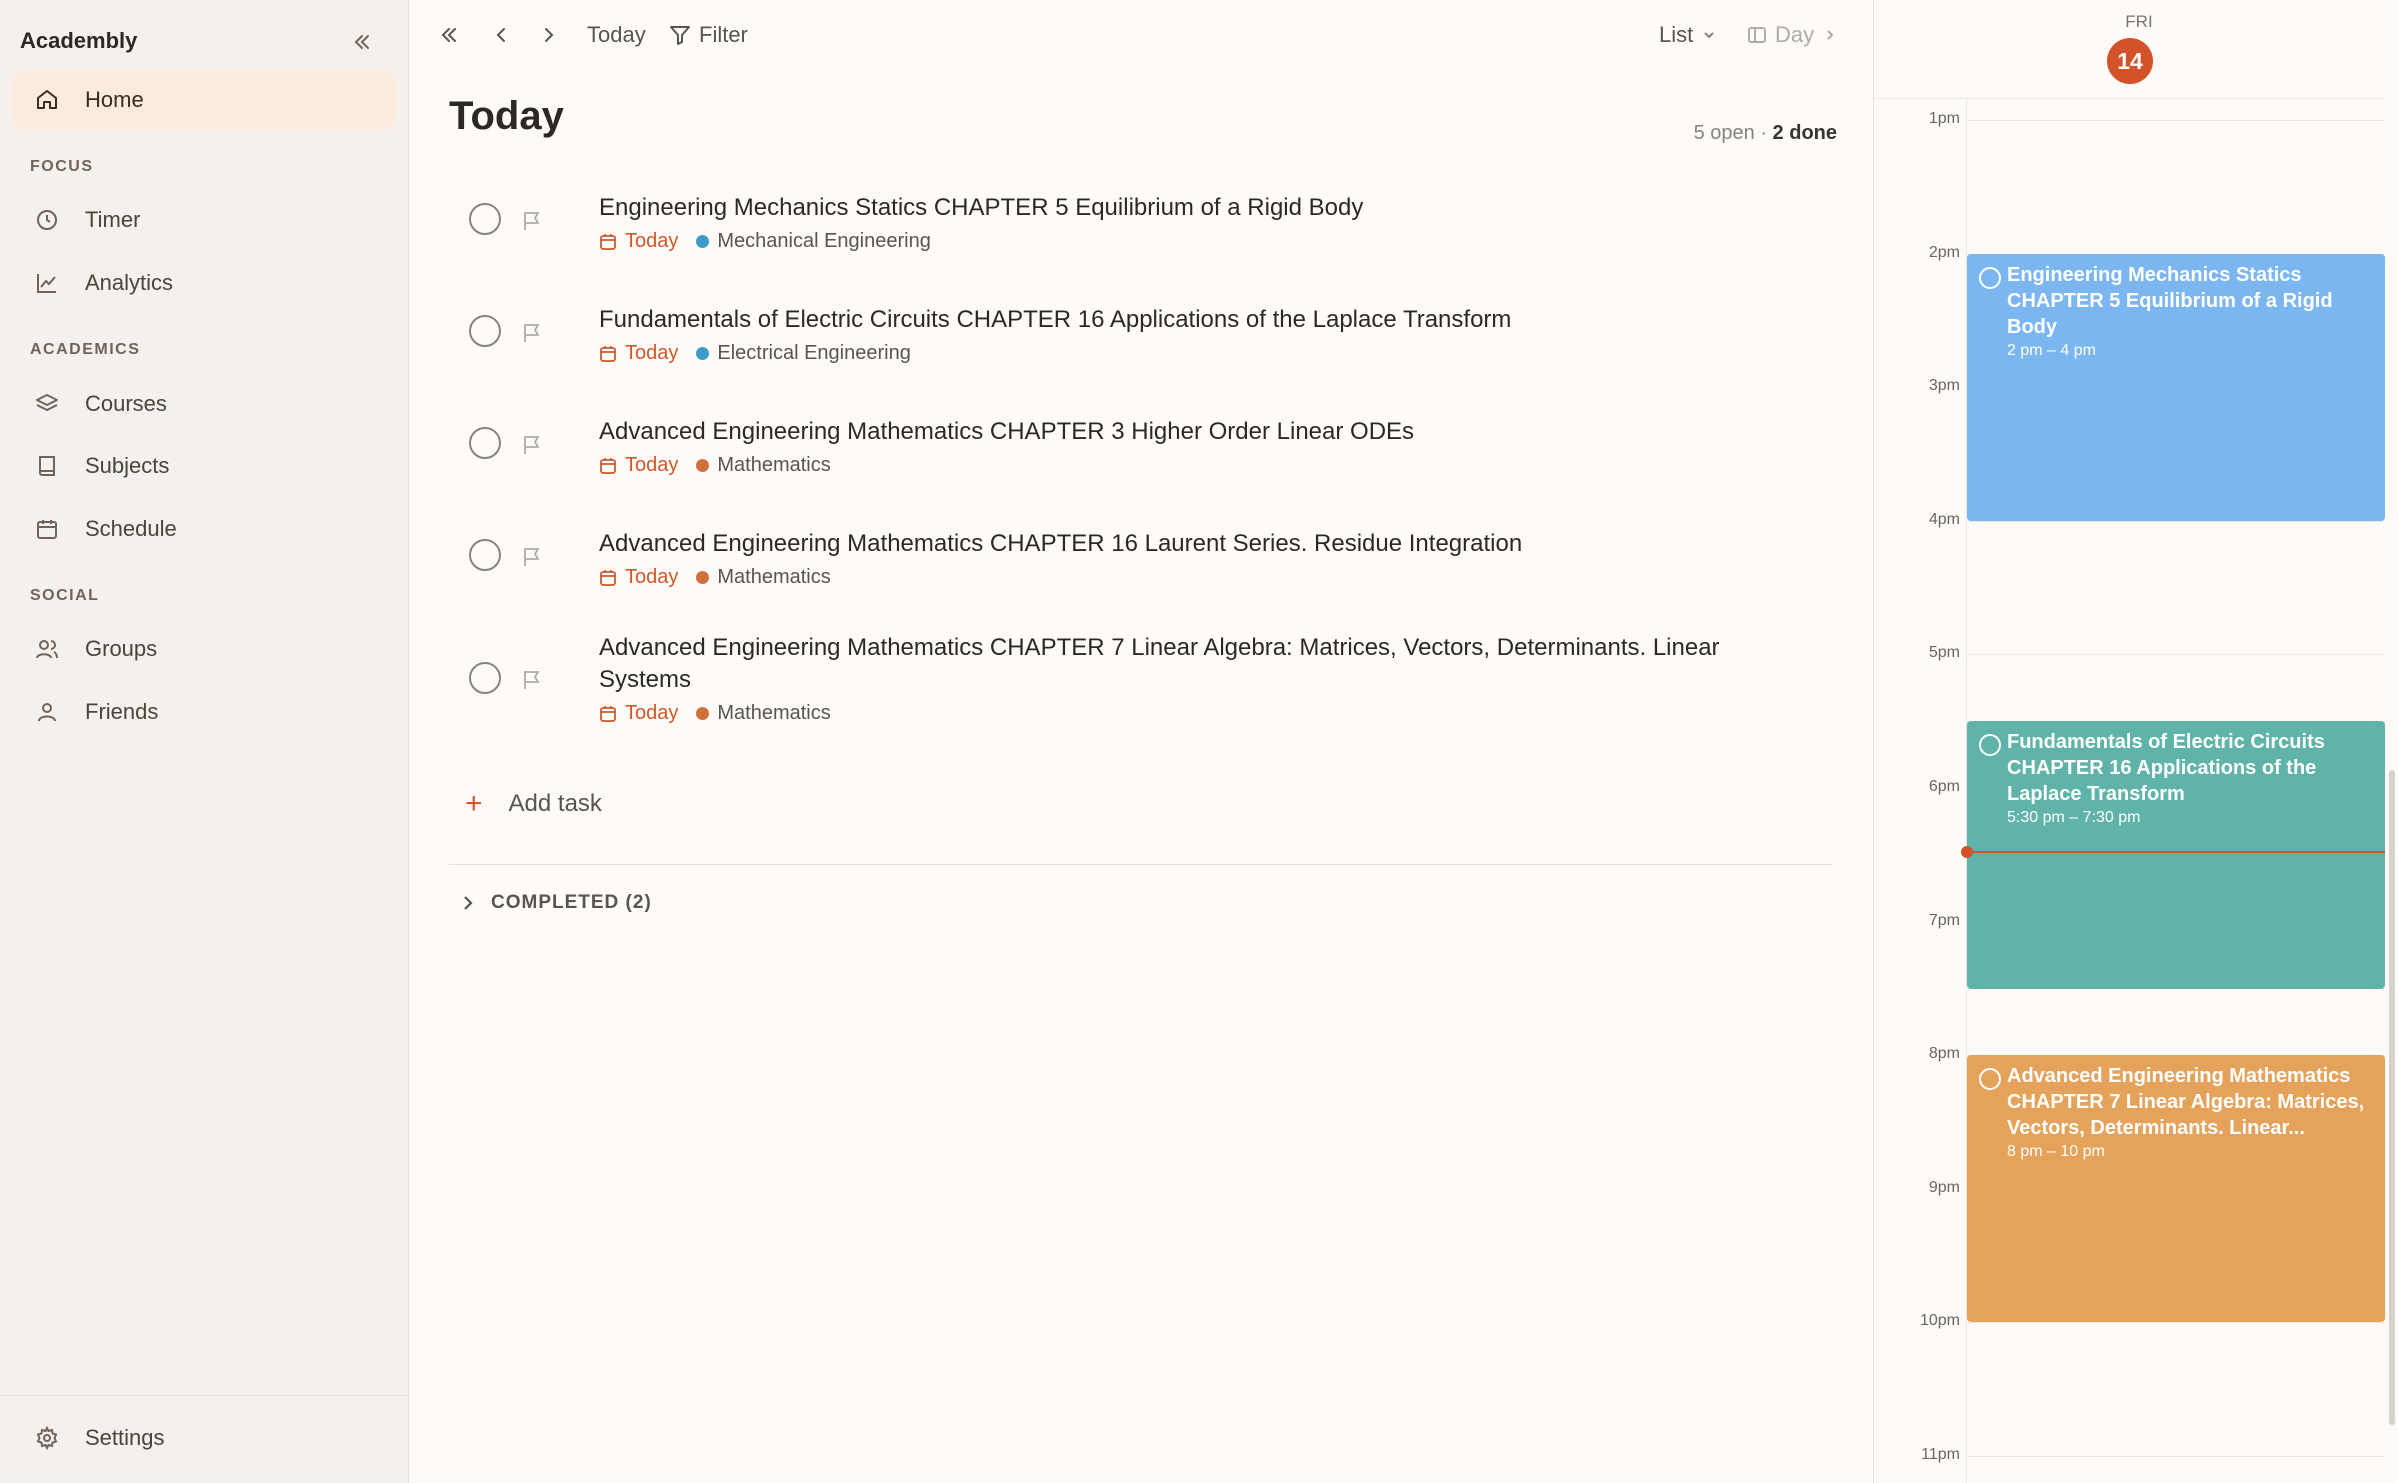  What do you see at coordinates (204, 283) in the screenshot?
I see `sidebar-item-analytics: Analytics` at bounding box center [204, 283].